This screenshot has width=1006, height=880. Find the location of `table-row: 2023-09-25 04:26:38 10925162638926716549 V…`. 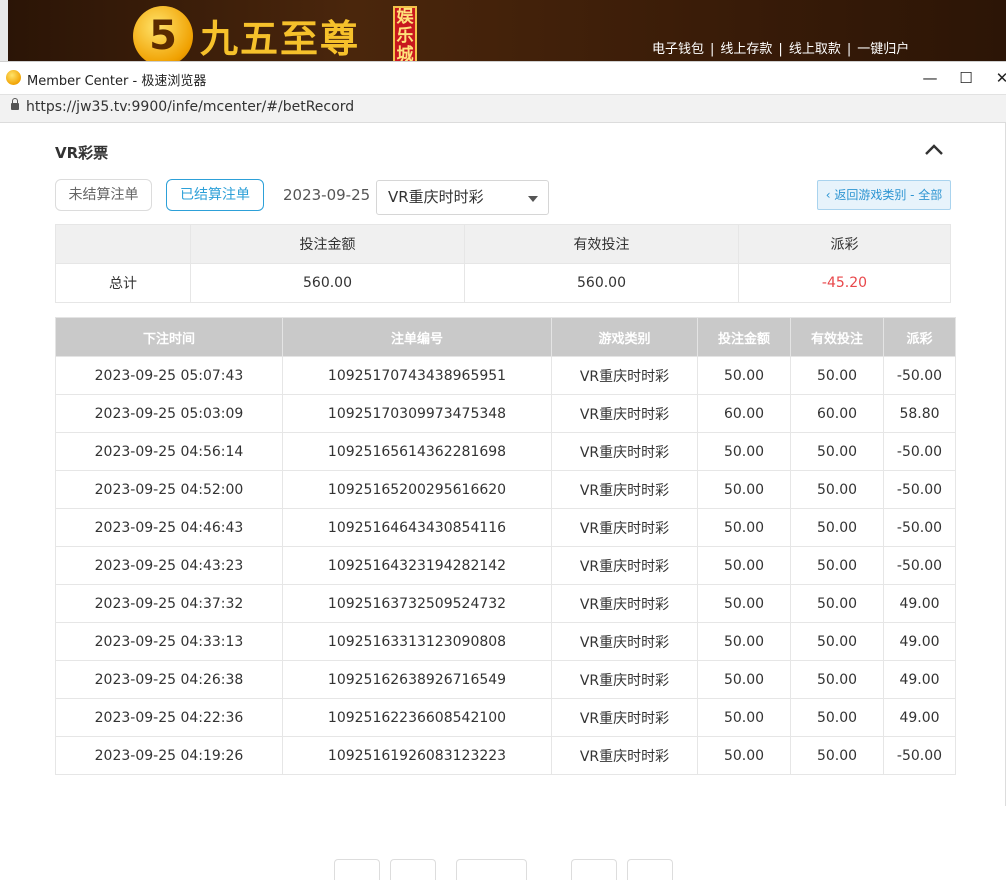

table-row: 2023-09-25 04:26:38 10925162638926716549 V… is located at coordinates (505, 679).